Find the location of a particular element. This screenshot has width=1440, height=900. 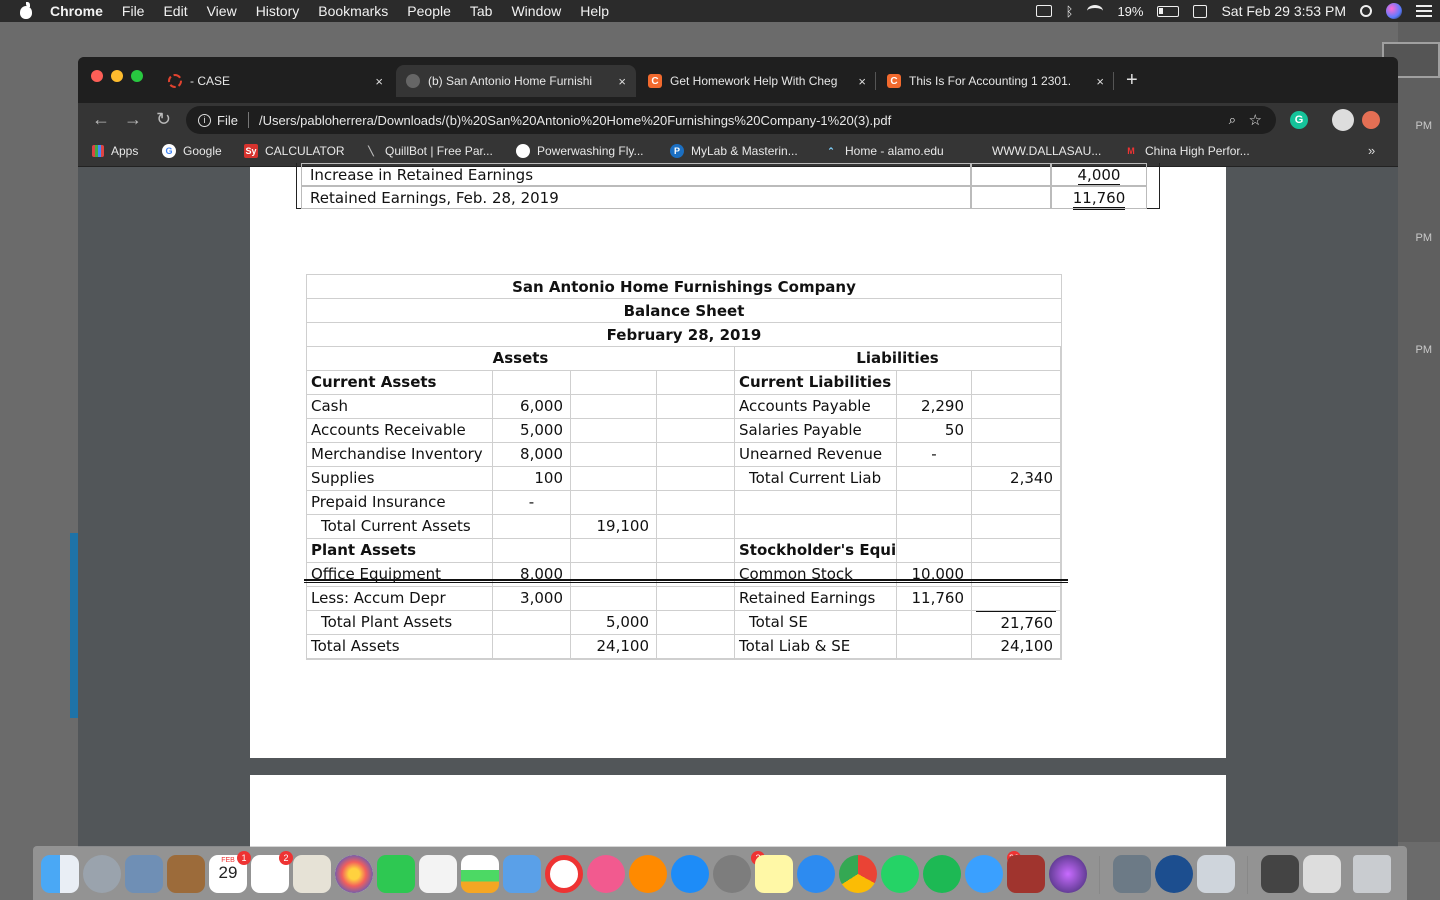

bookmark-calculator: Sy CALCULATOR is located at coordinates (294, 151).